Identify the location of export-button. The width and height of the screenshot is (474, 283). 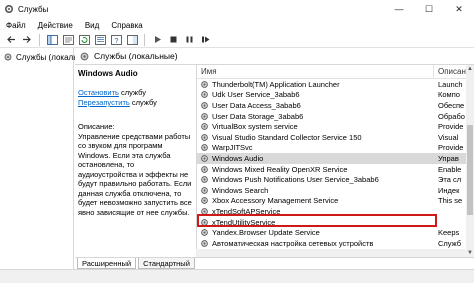
(100, 39).